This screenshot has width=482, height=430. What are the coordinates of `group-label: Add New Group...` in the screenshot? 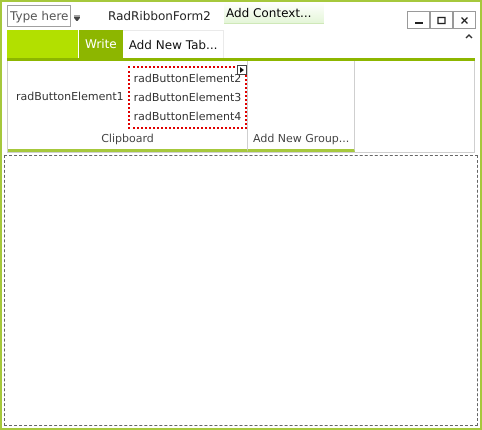 It's located at (301, 139).